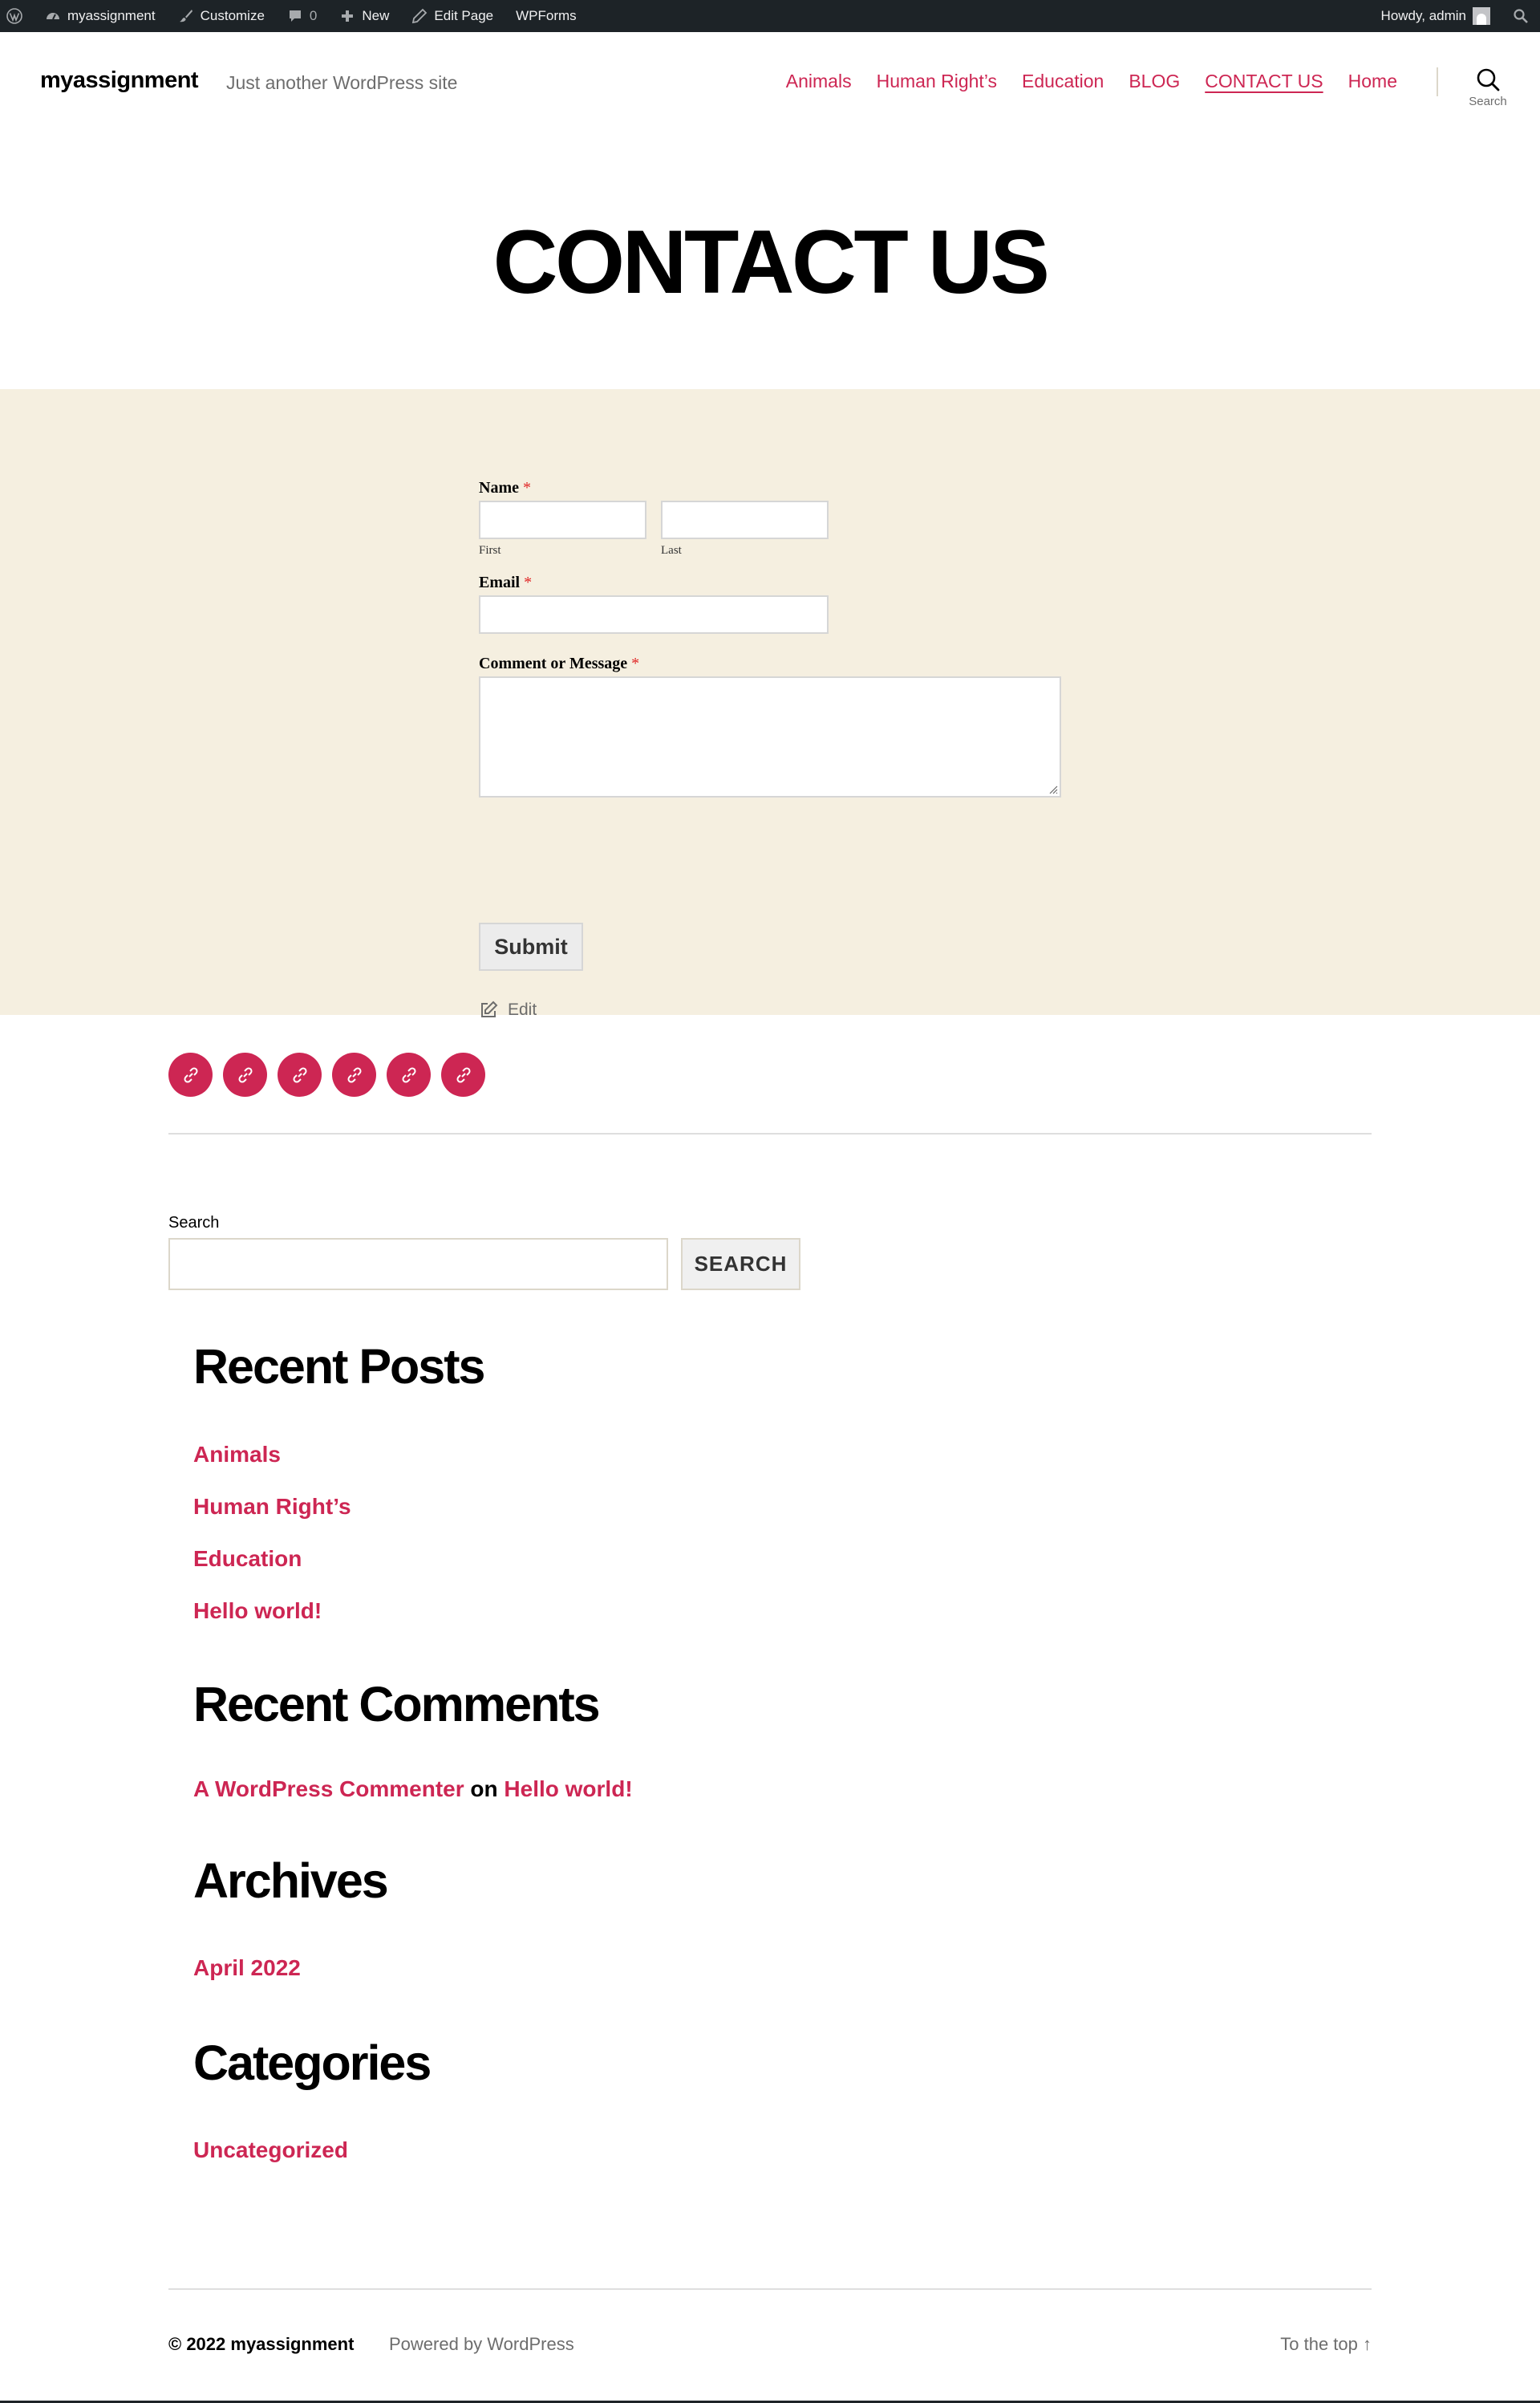  Describe the element at coordinates (111, 15) in the screenshot. I see `admin-site-name: myassignment` at that location.